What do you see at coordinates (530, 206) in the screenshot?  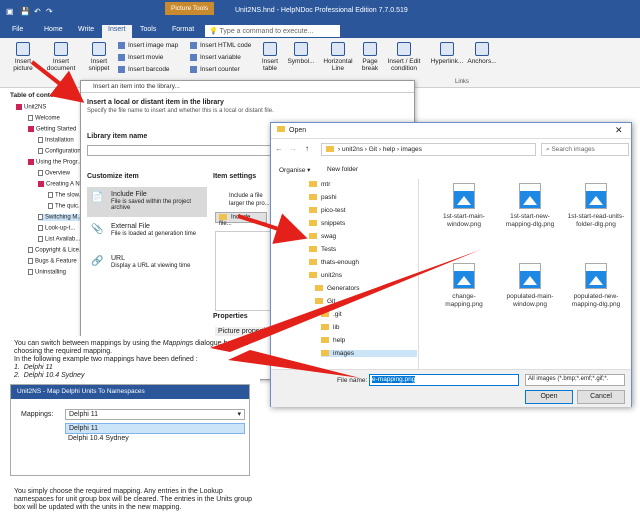 I see `file-item: 1st-start-new-mapping-dlg.png` at bounding box center [530, 206].